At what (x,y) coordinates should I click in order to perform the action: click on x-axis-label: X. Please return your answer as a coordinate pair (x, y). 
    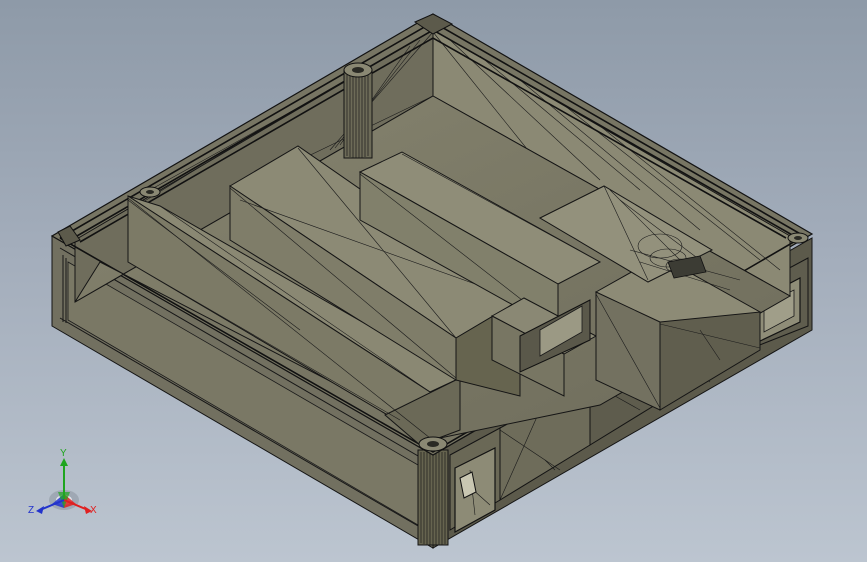
    Looking at the image, I should click on (93, 510).